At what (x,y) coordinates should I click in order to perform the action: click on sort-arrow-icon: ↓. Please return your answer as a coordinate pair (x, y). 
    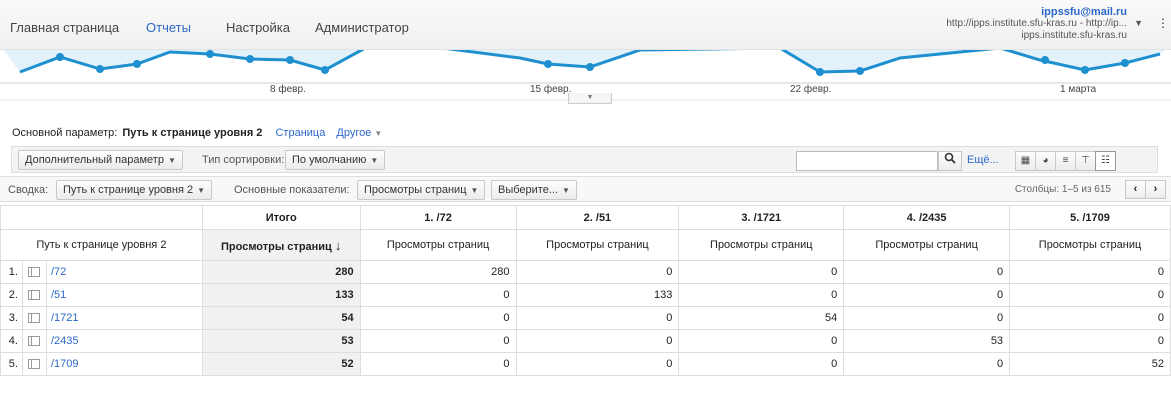
    Looking at the image, I should click on (338, 245).